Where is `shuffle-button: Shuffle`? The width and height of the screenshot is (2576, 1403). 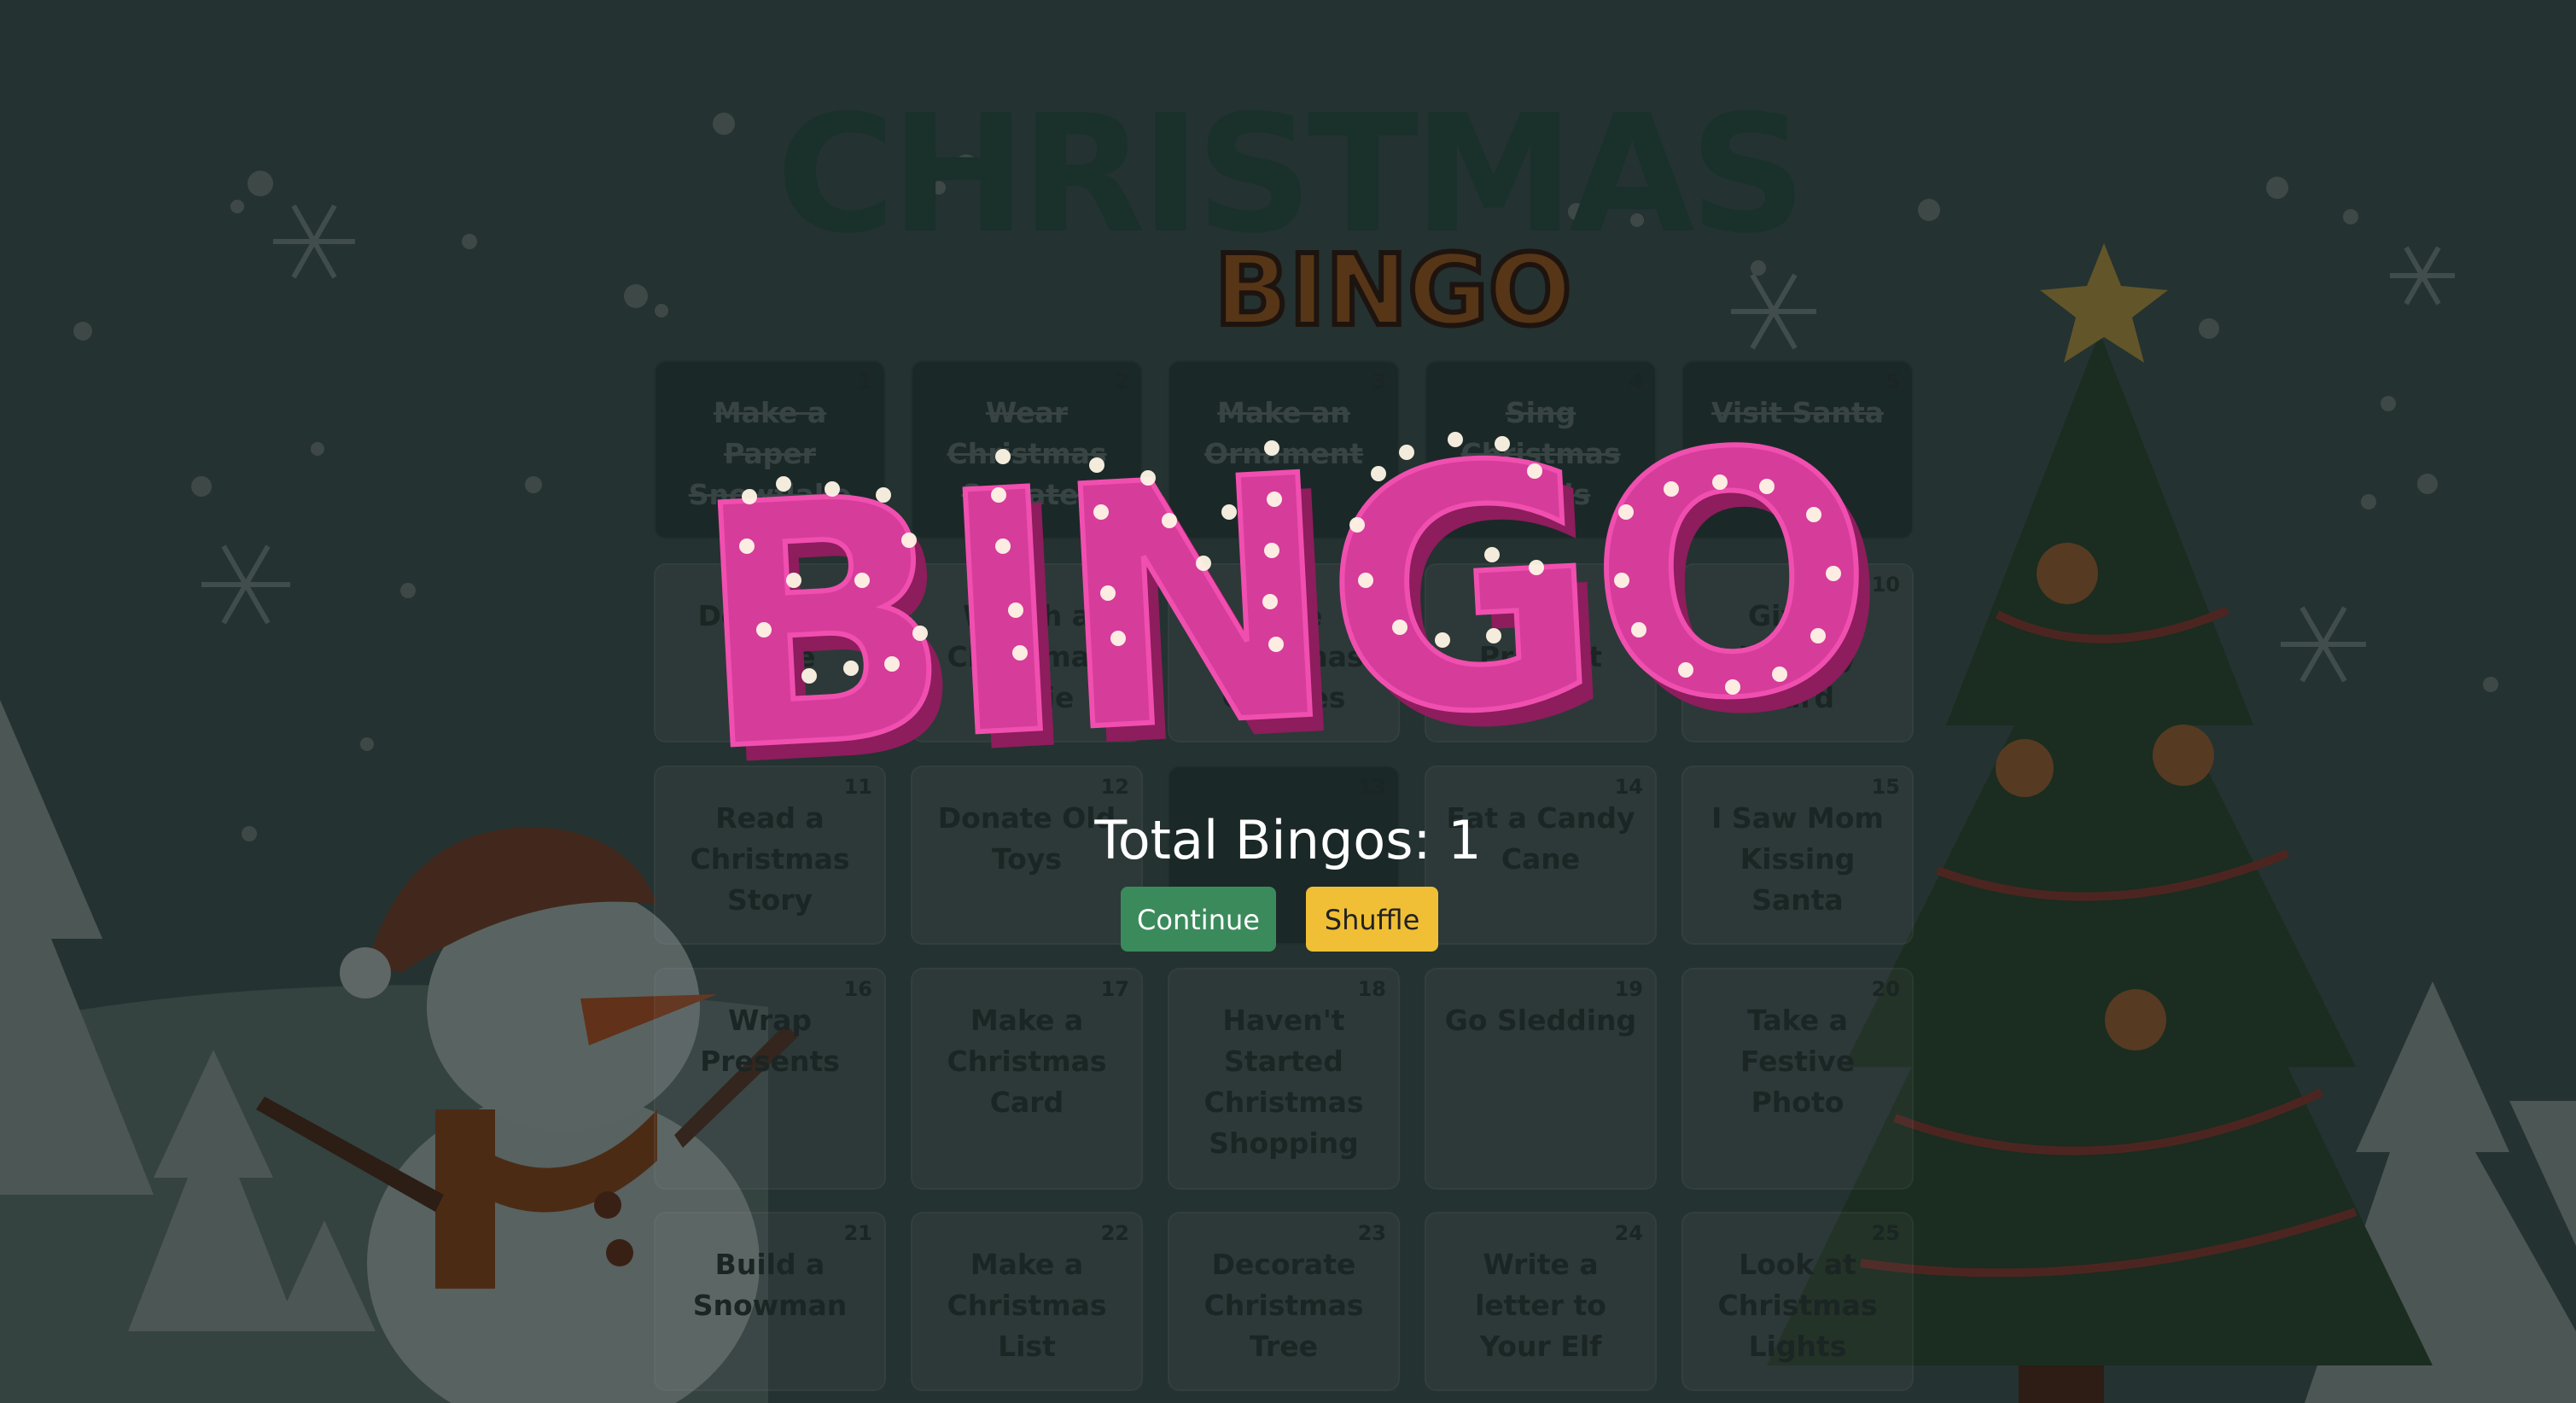
shuffle-button: Shuffle is located at coordinates (1372, 920).